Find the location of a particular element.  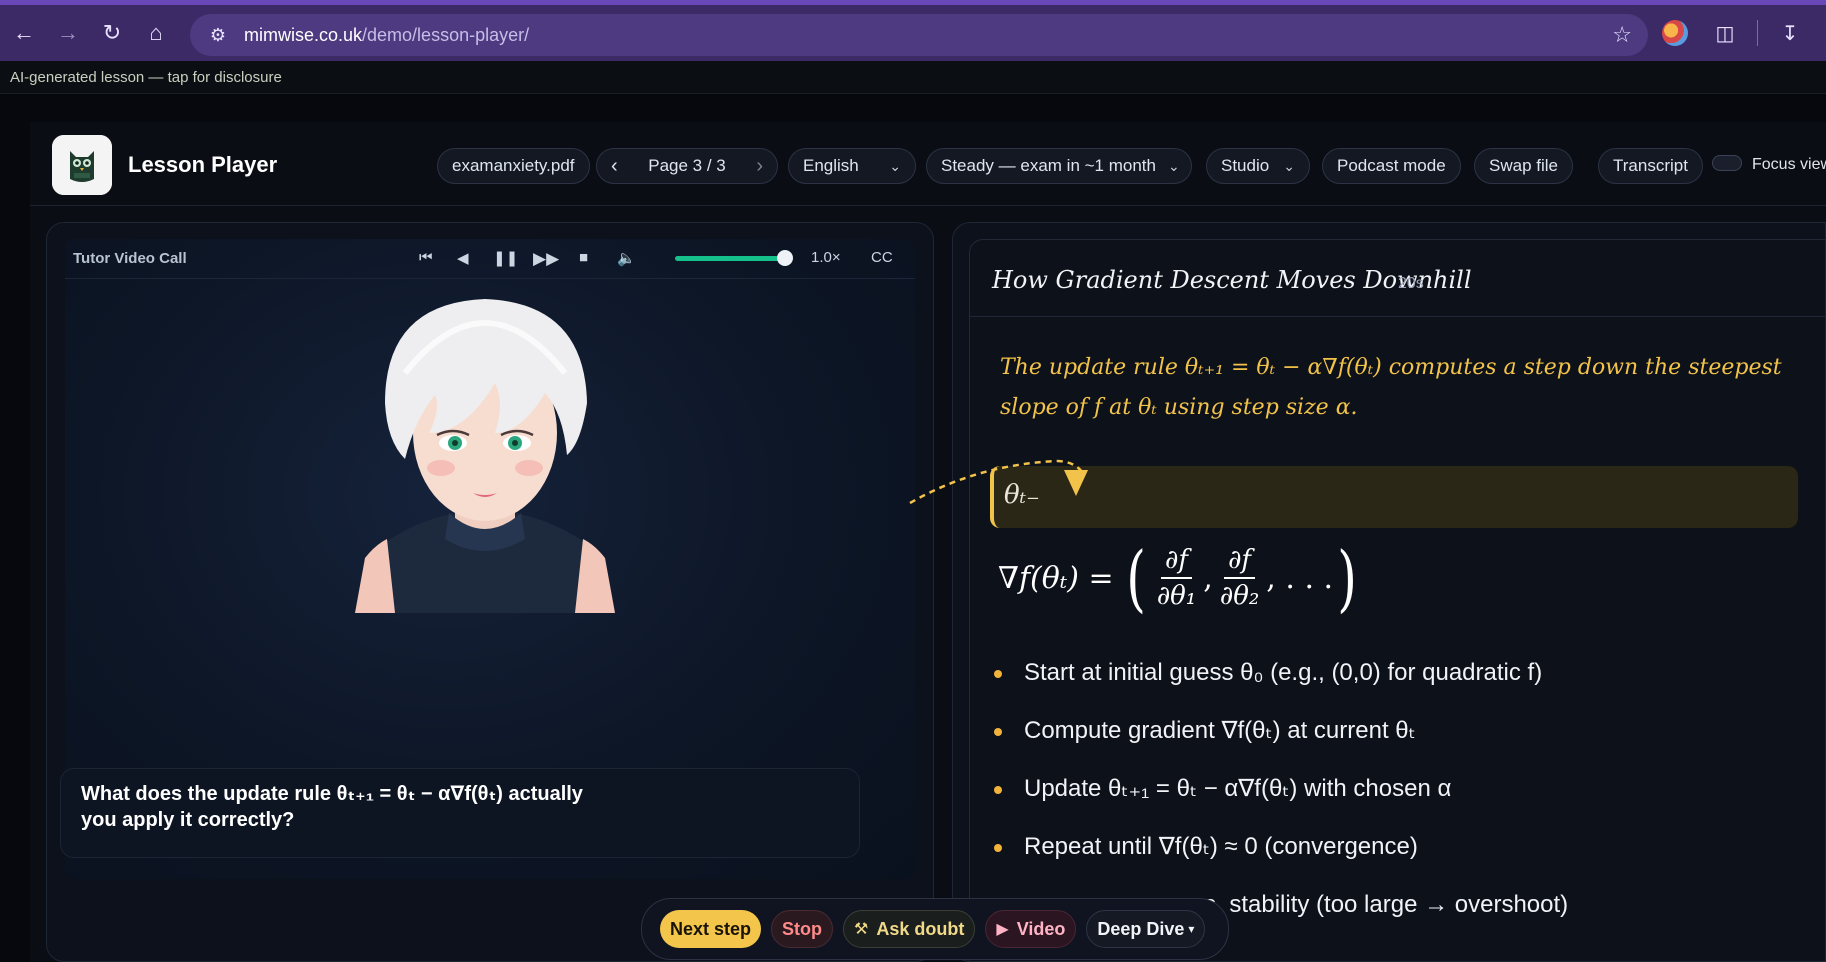

video-button: ▶ Video is located at coordinates (1031, 929).